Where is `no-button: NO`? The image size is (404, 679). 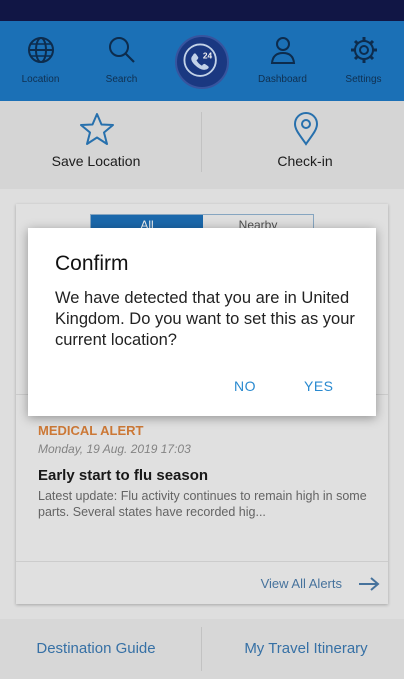
no-button: NO is located at coordinates (245, 386).